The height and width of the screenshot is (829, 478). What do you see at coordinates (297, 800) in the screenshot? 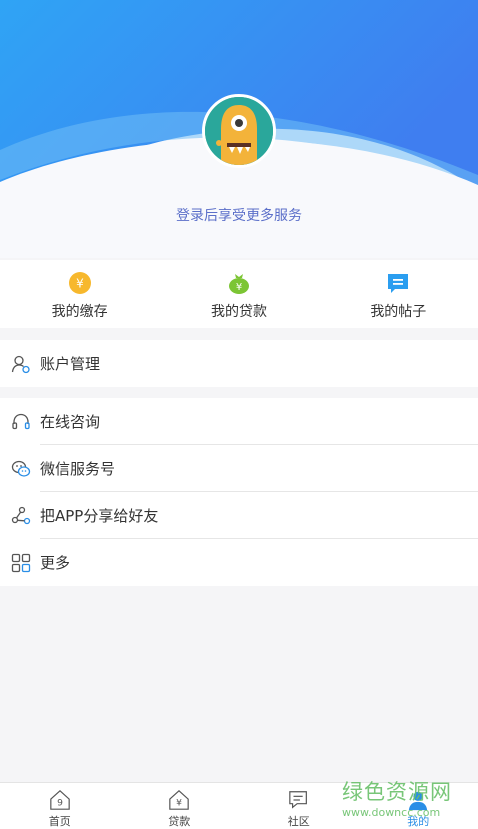
I see `community-chat-icon` at bounding box center [297, 800].